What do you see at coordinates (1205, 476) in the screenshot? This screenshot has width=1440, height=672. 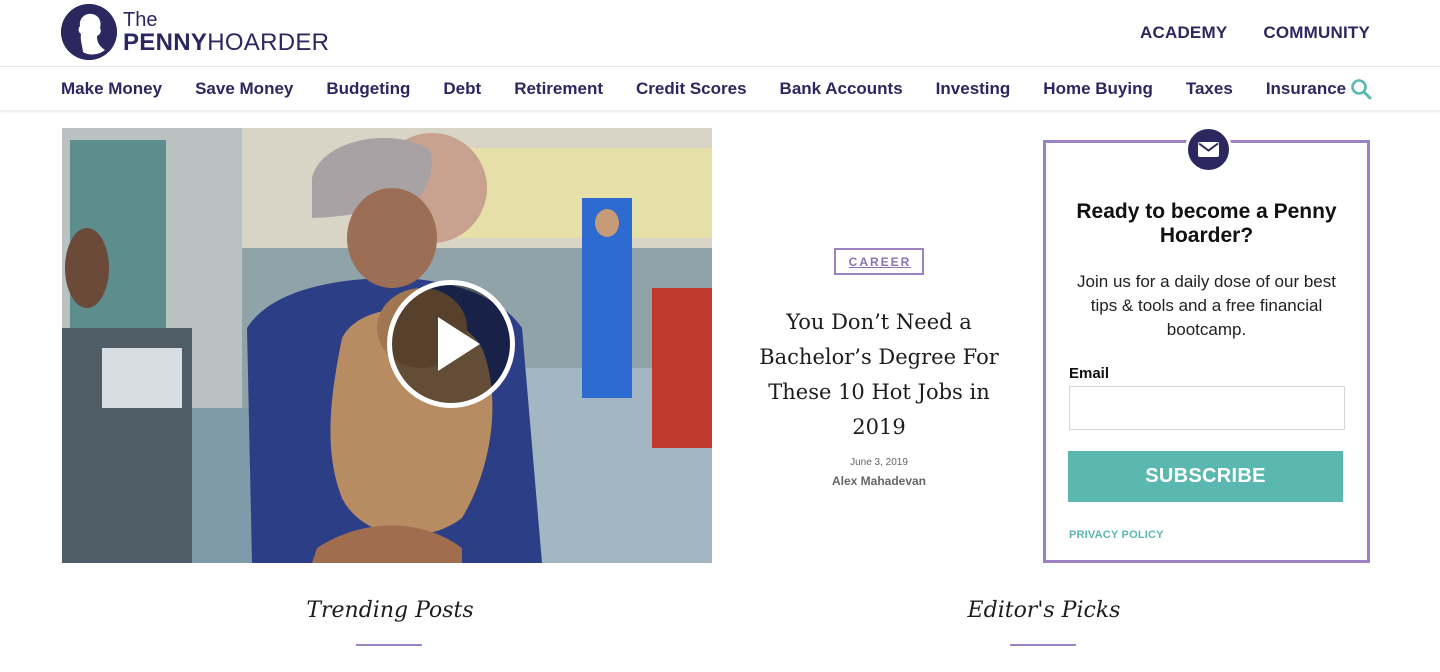 I see `subscribe-button: SUBSCRIBE` at bounding box center [1205, 476].